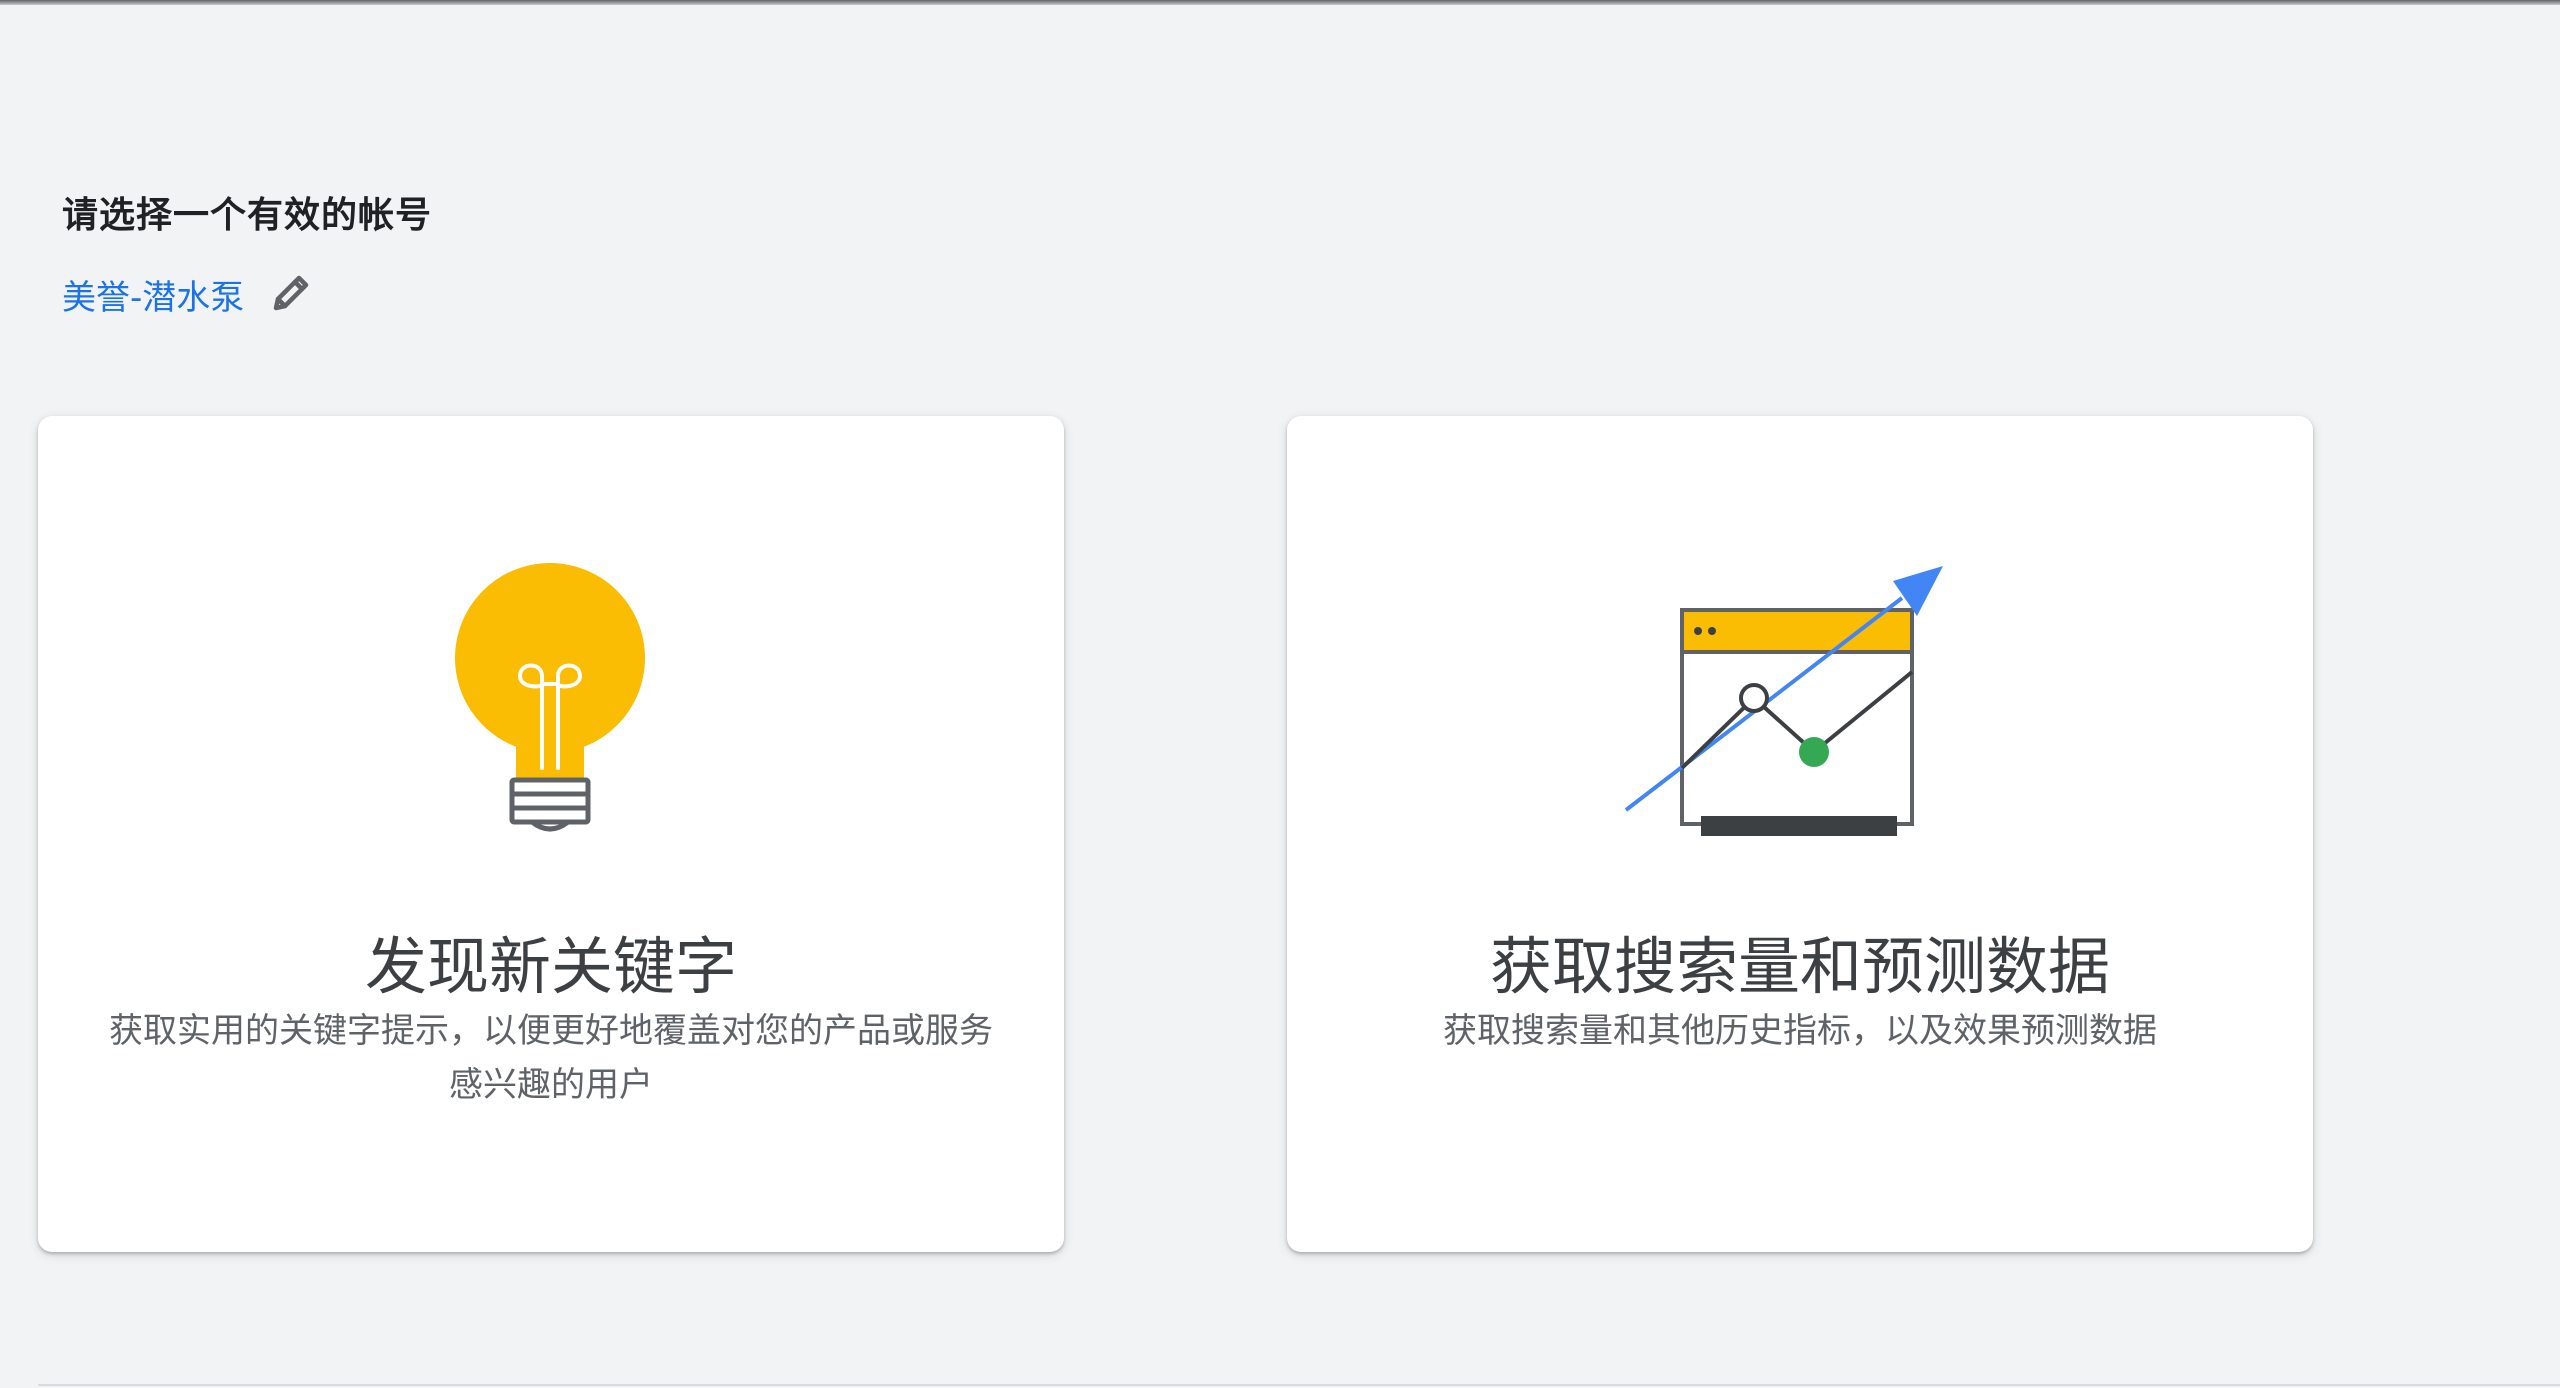  What do you see at coordinates (551, 1058) in the screenshot?
I see `card-description: 获取实用的关键字提示，以便更好地覆盖对您的产品或服务感兴趣的用户` at bounding box center [551, 1058].